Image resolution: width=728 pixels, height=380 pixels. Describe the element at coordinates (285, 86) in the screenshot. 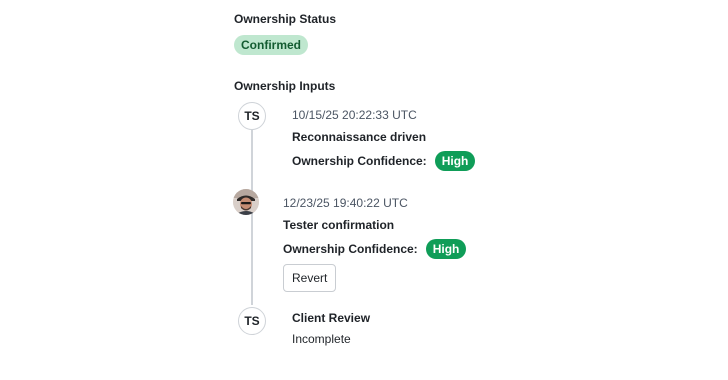

I see `ownership-inputs-heading: Ownership Inputs` at that location.